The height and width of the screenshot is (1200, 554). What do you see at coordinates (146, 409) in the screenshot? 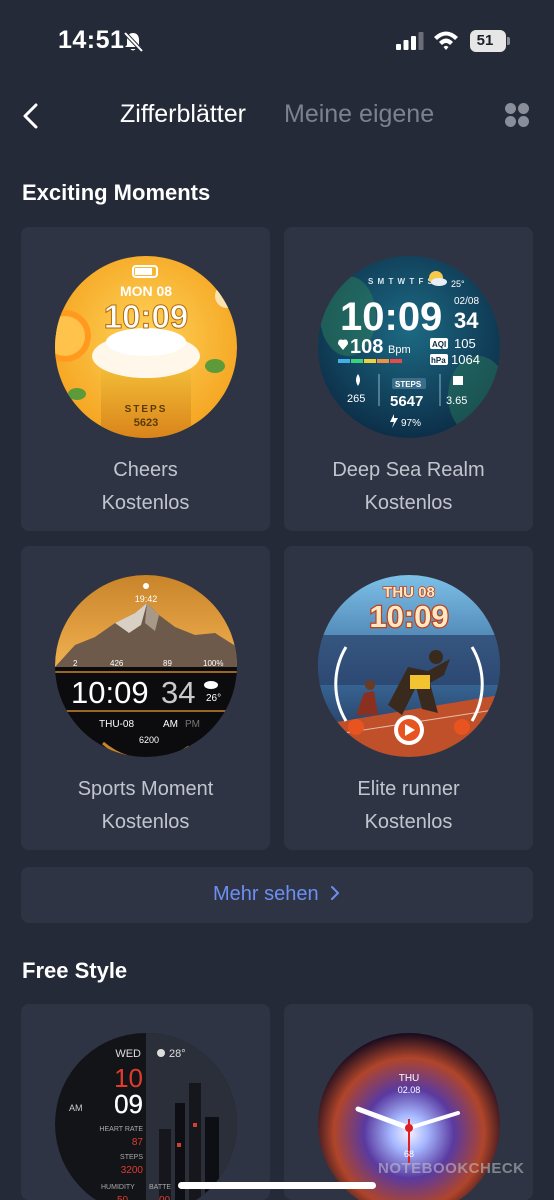
I see `cheers-steps-label: STEPS` at bounding box center [146, 409].